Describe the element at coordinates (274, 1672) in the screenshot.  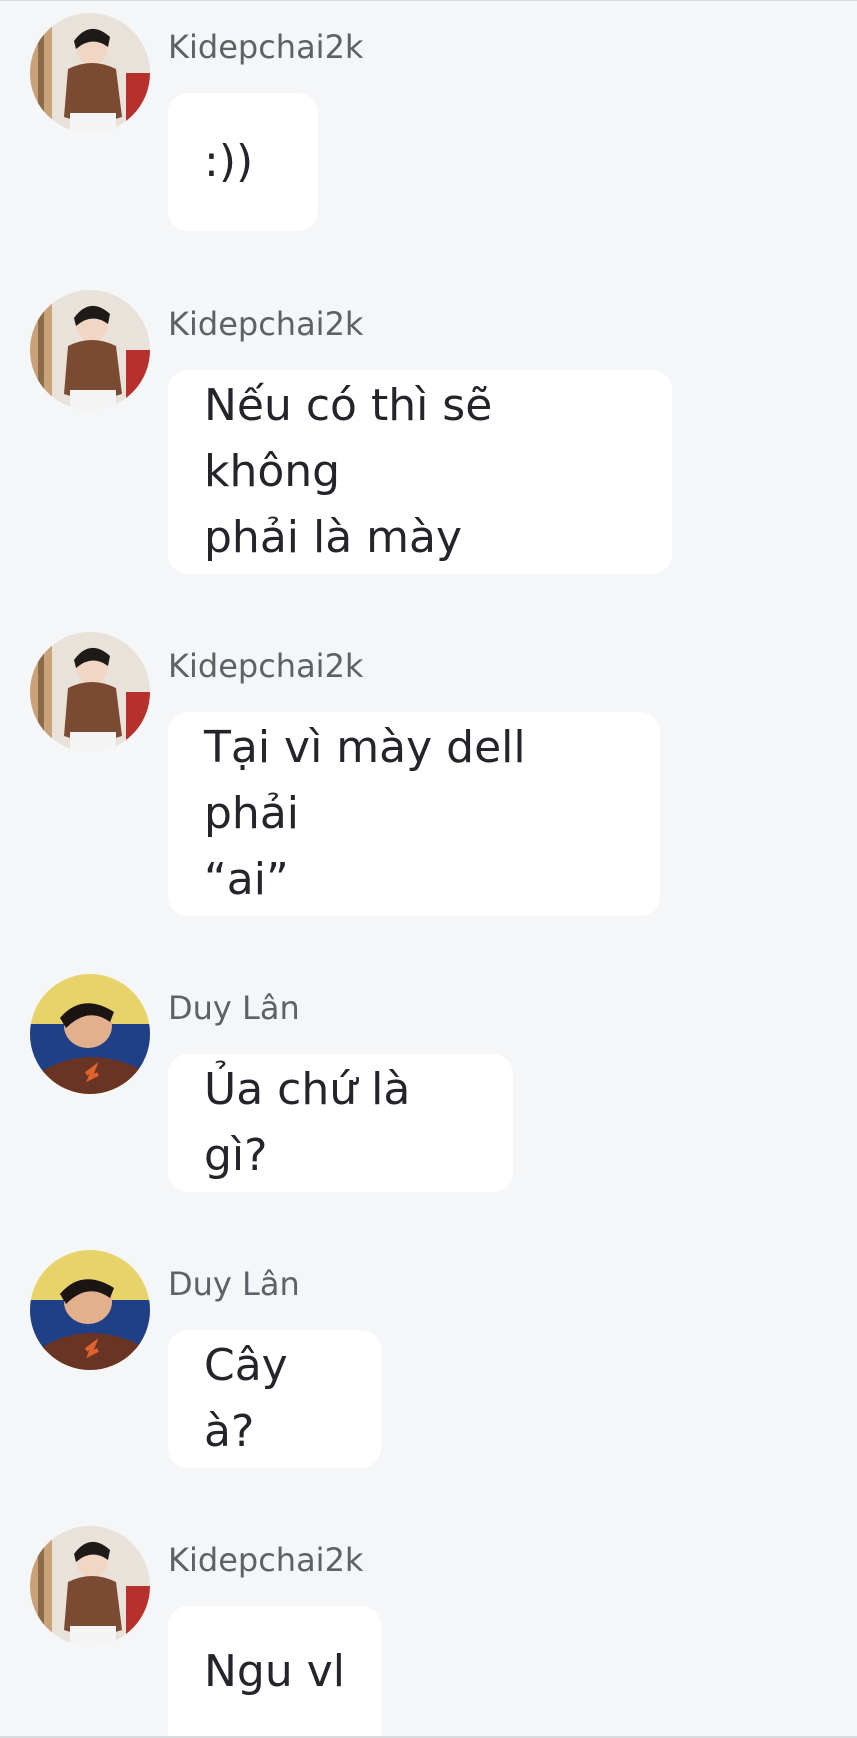
I see `message-bubble: Ngu vl` at that location.